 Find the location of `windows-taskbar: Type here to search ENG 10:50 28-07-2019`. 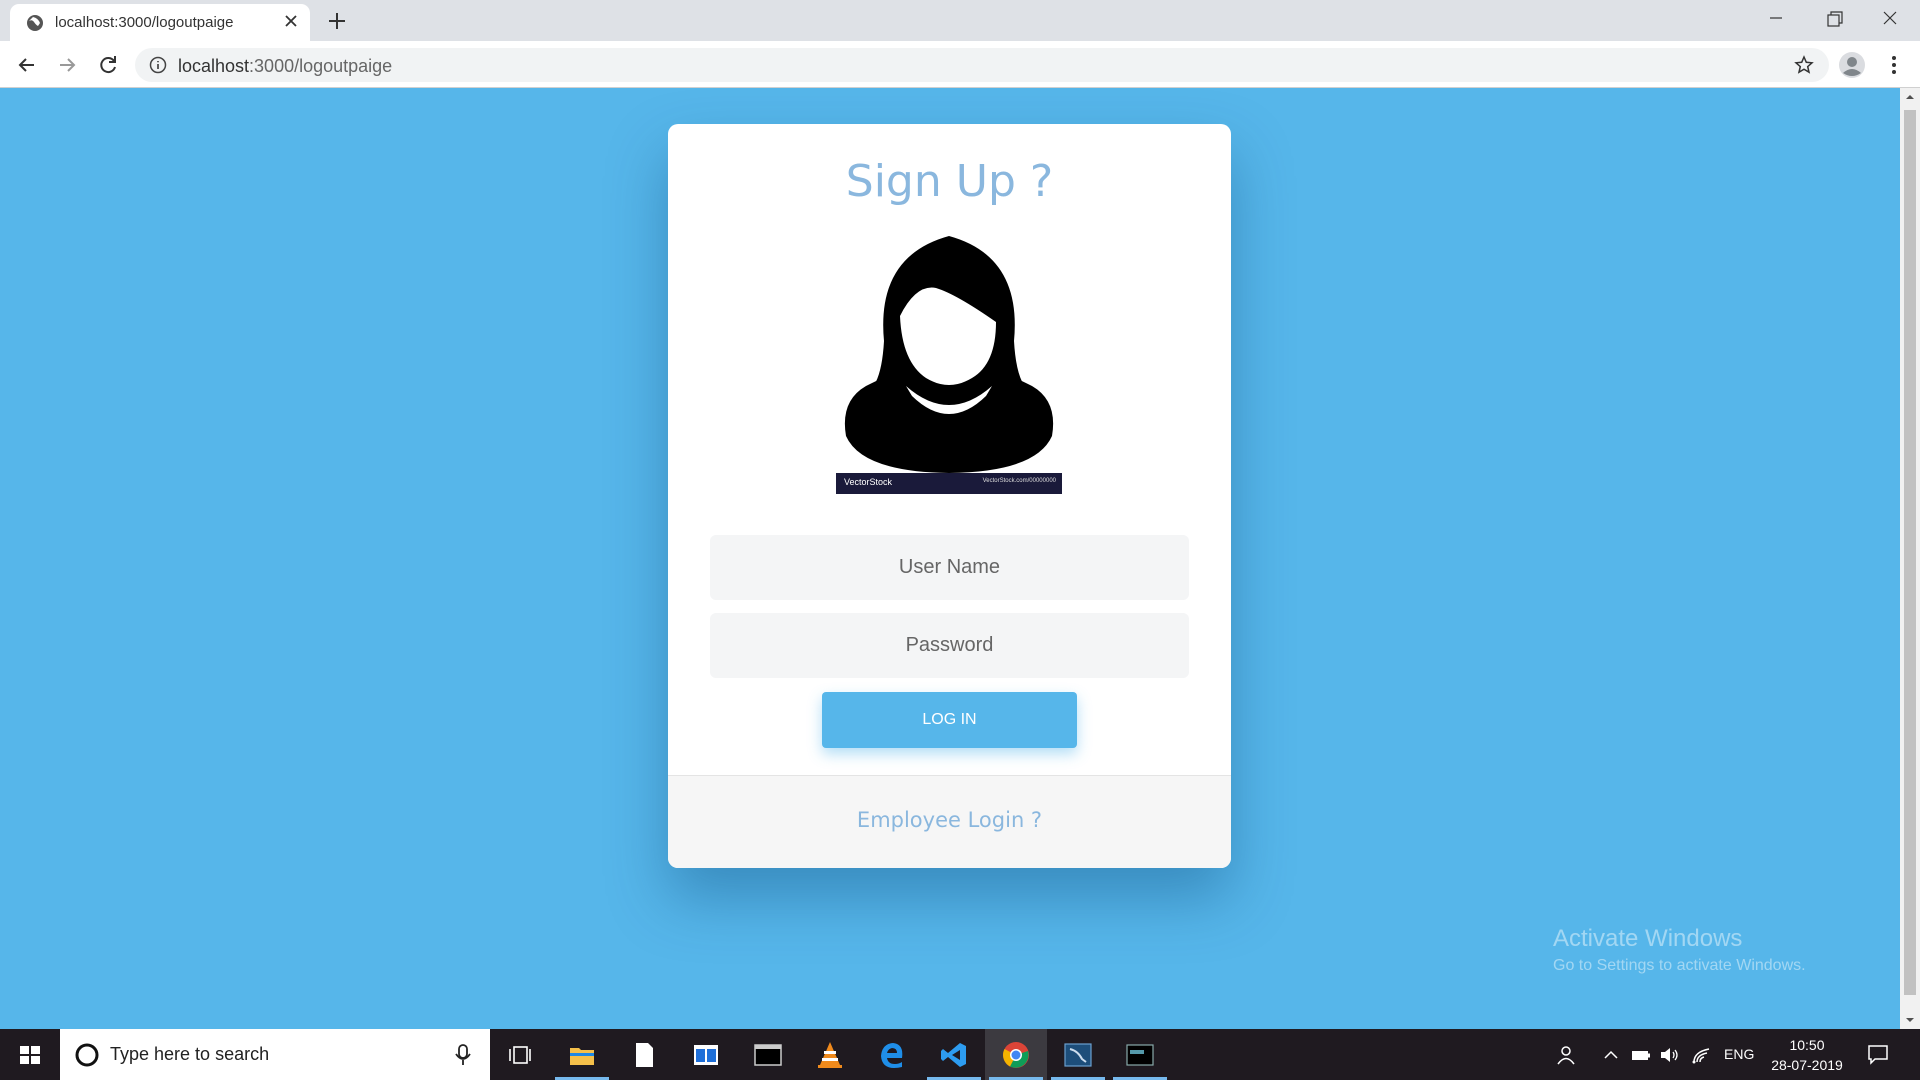

windows-taskbar: Type here to search ENG 10:50 28-07-2019 is located at coordinates (960, 1054).